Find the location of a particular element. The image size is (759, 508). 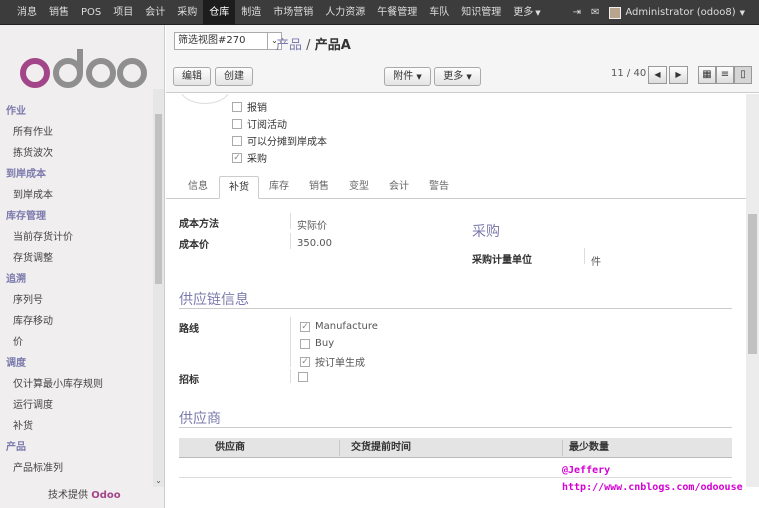

tender-checkbox is located at coordinates (303, 377).